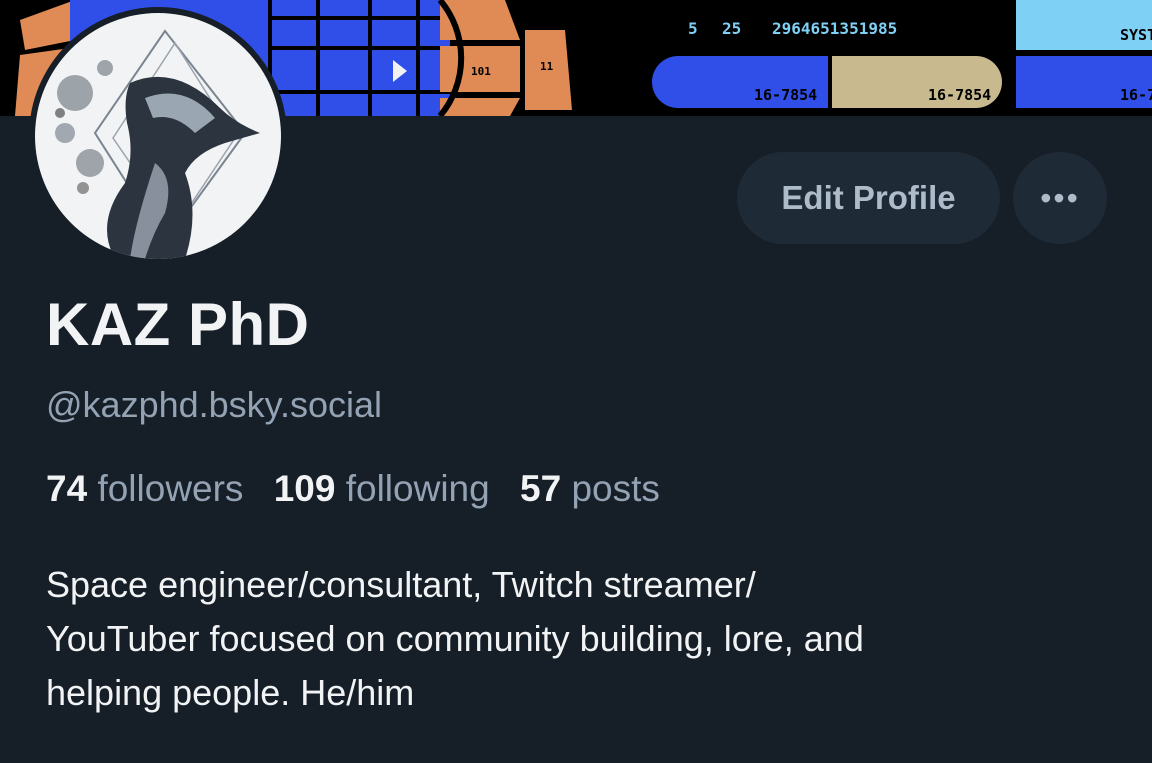 This screenshot has width=1152, height=763. Describe the element at coordinates (214, 404) in the screenshot. I see `user-handle: @kazphd.bsky.social` at that location.